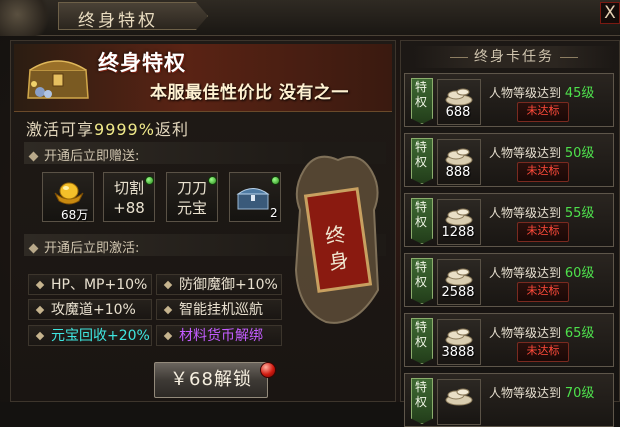 The image size is (620, 427). What do you see at coordinates (579, 213) in the screenshot?
I see `task-level: 55级` at bounding box center [579, 213].